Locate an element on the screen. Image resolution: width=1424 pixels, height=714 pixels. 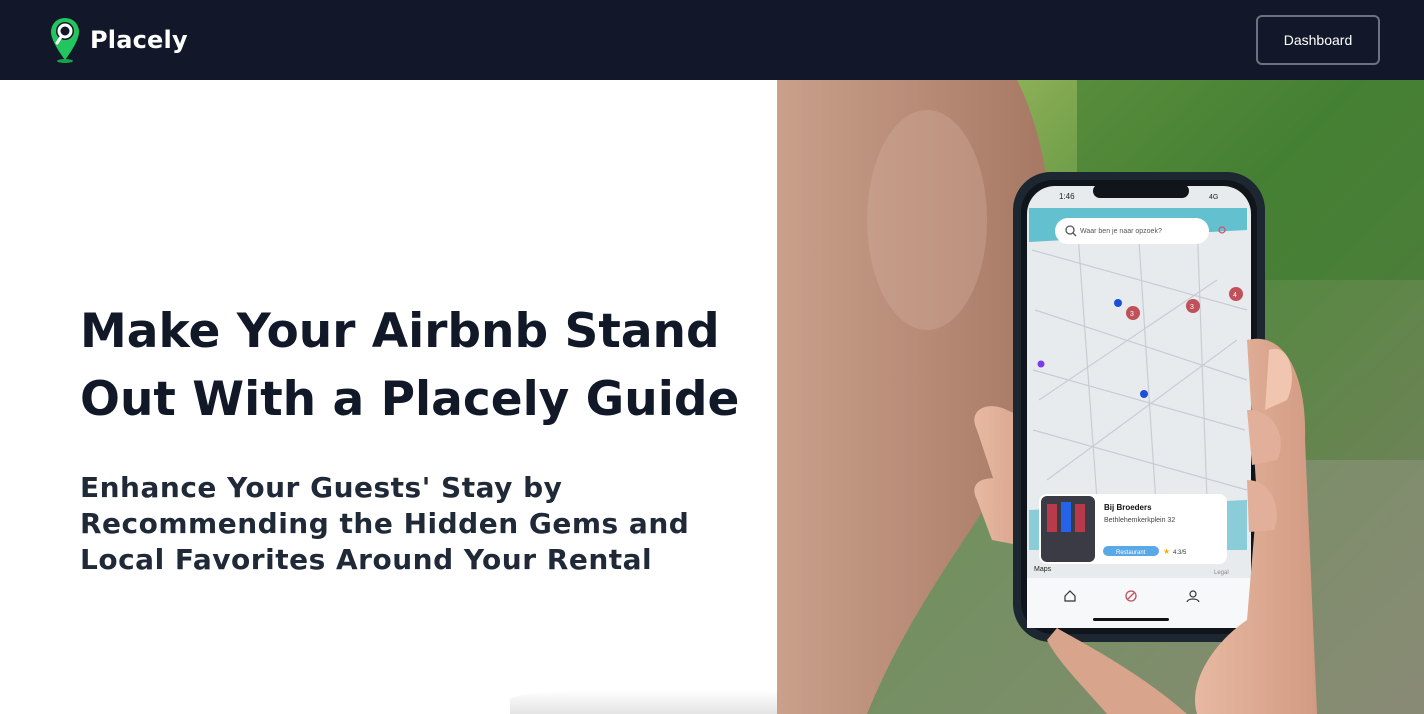
dashboard-button: Dashboard is located at coordinates (1318, 40).